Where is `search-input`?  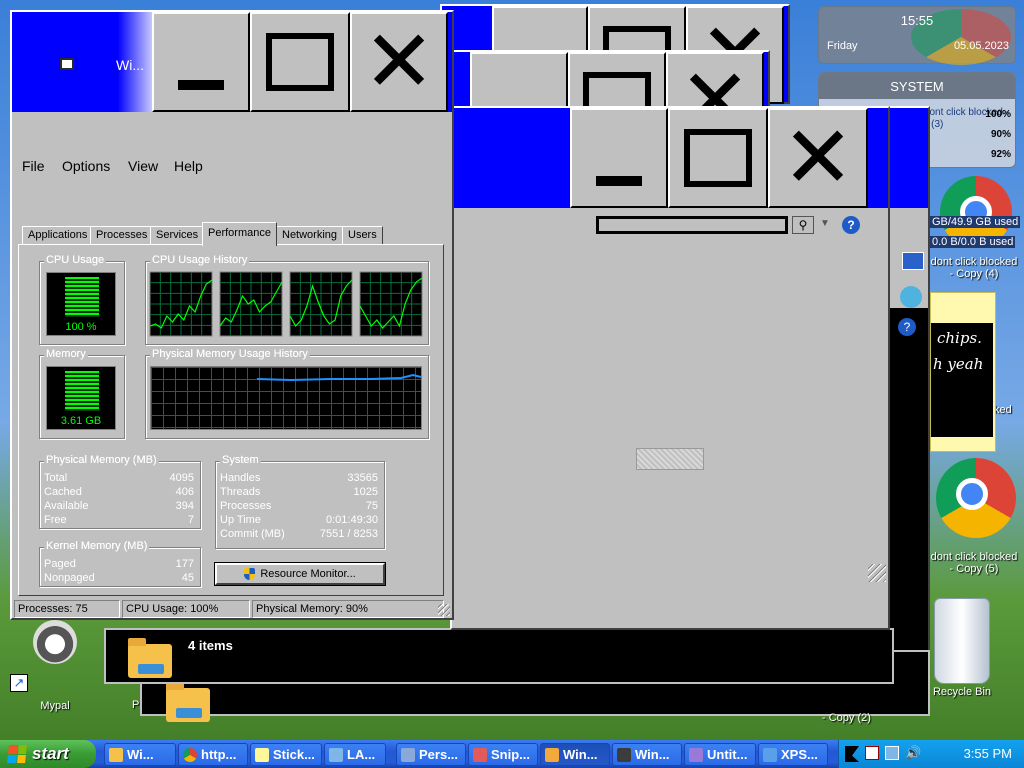 search-input is located at coordinates (692, 225).